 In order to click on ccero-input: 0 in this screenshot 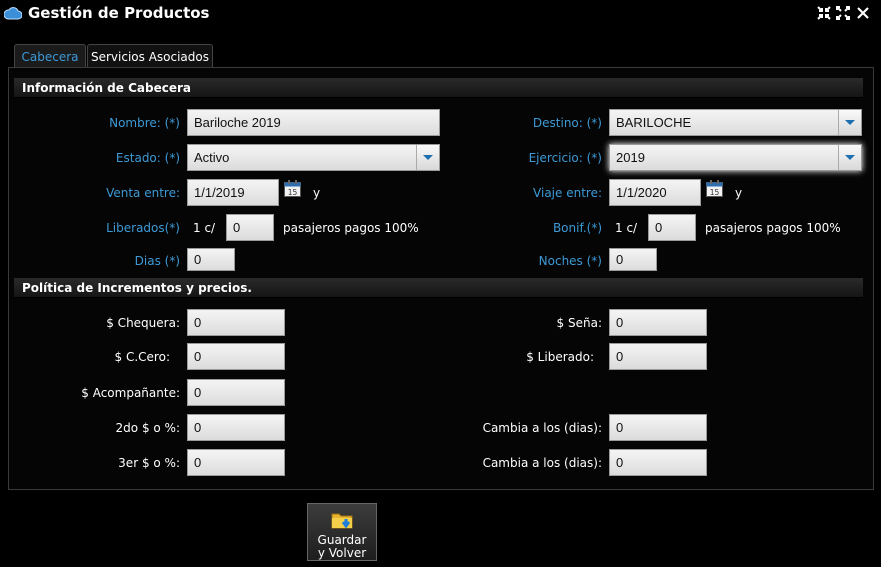, I will do `click(236, 356)`.